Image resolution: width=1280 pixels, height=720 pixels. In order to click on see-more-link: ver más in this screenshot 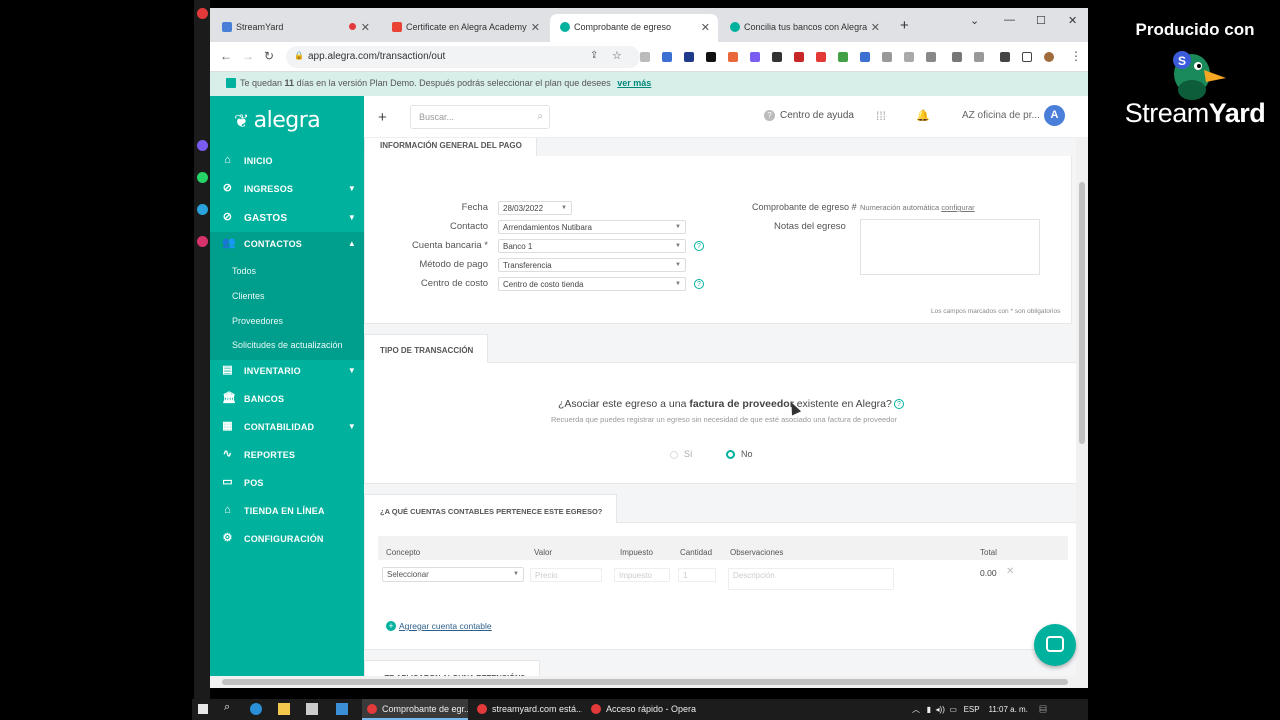, I will do `click(634, 83)`.